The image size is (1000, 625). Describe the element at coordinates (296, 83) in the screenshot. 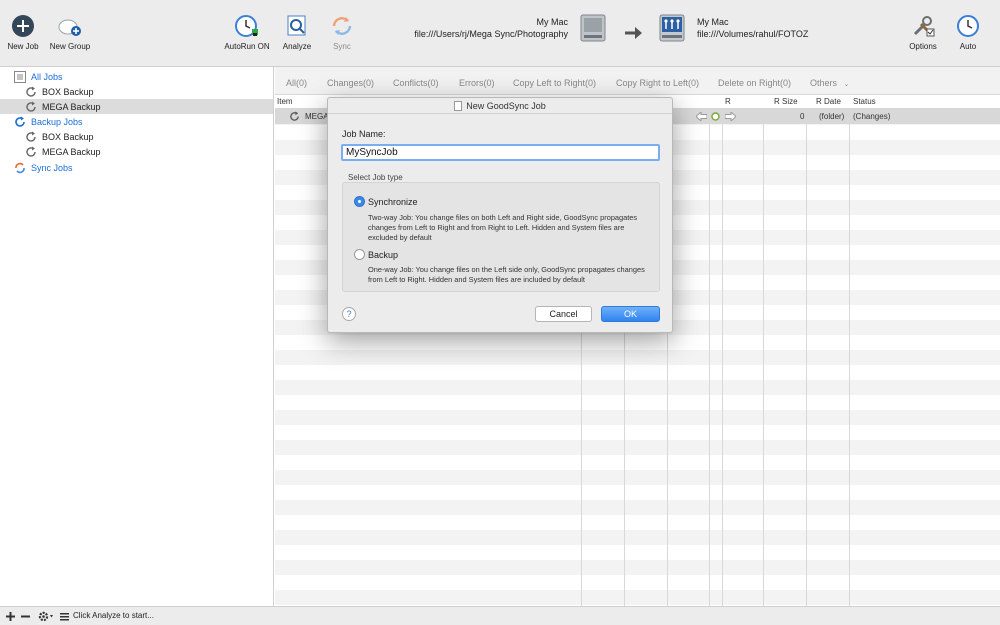

I see `filter-all: All(0)` at that location.